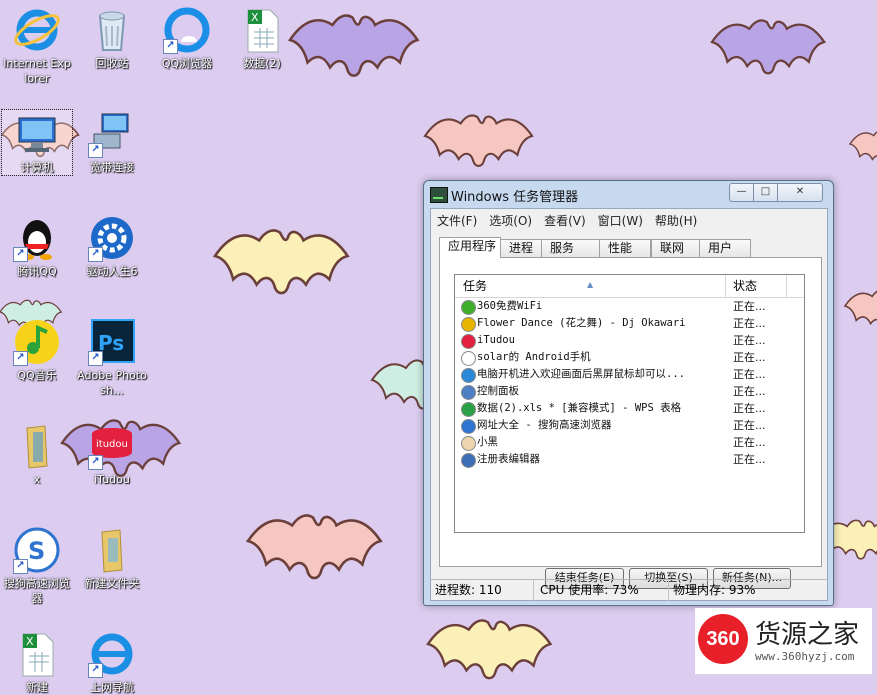  What do you see at coordinates (37, 246) in the screenshot?
I see `desktop-icon-tencent-qq: ↗ 腾讯QQ` at bounding box center [37, 246].